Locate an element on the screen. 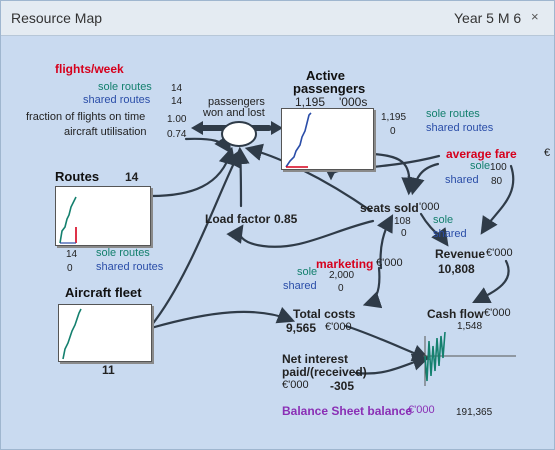 The width and height of the screenshot is (555, 450). passengers-chart is located at coordinates (327, 139).